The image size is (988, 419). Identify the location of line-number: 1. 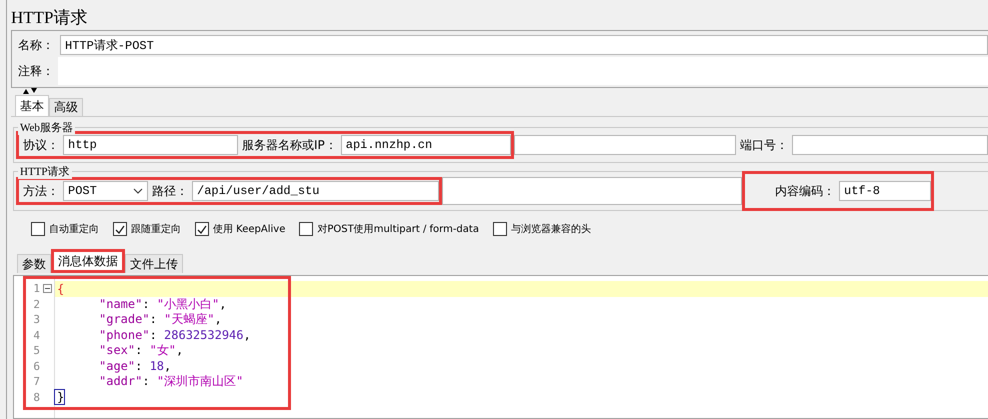
(36, 289).